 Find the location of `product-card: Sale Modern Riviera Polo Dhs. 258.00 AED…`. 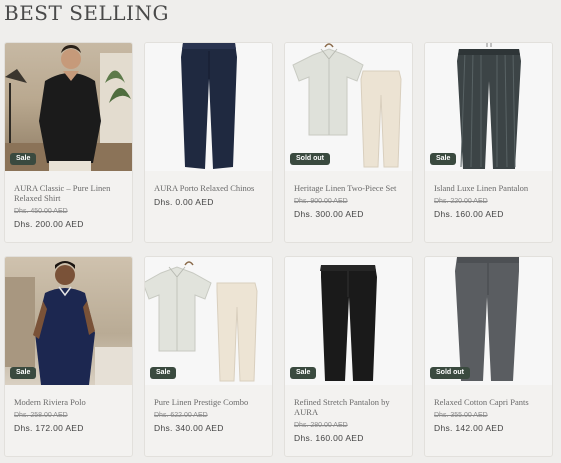

product-card: Sale Modern Riviera Polo Dhs. 258.00 AED… is located at coordinates (68, 356).